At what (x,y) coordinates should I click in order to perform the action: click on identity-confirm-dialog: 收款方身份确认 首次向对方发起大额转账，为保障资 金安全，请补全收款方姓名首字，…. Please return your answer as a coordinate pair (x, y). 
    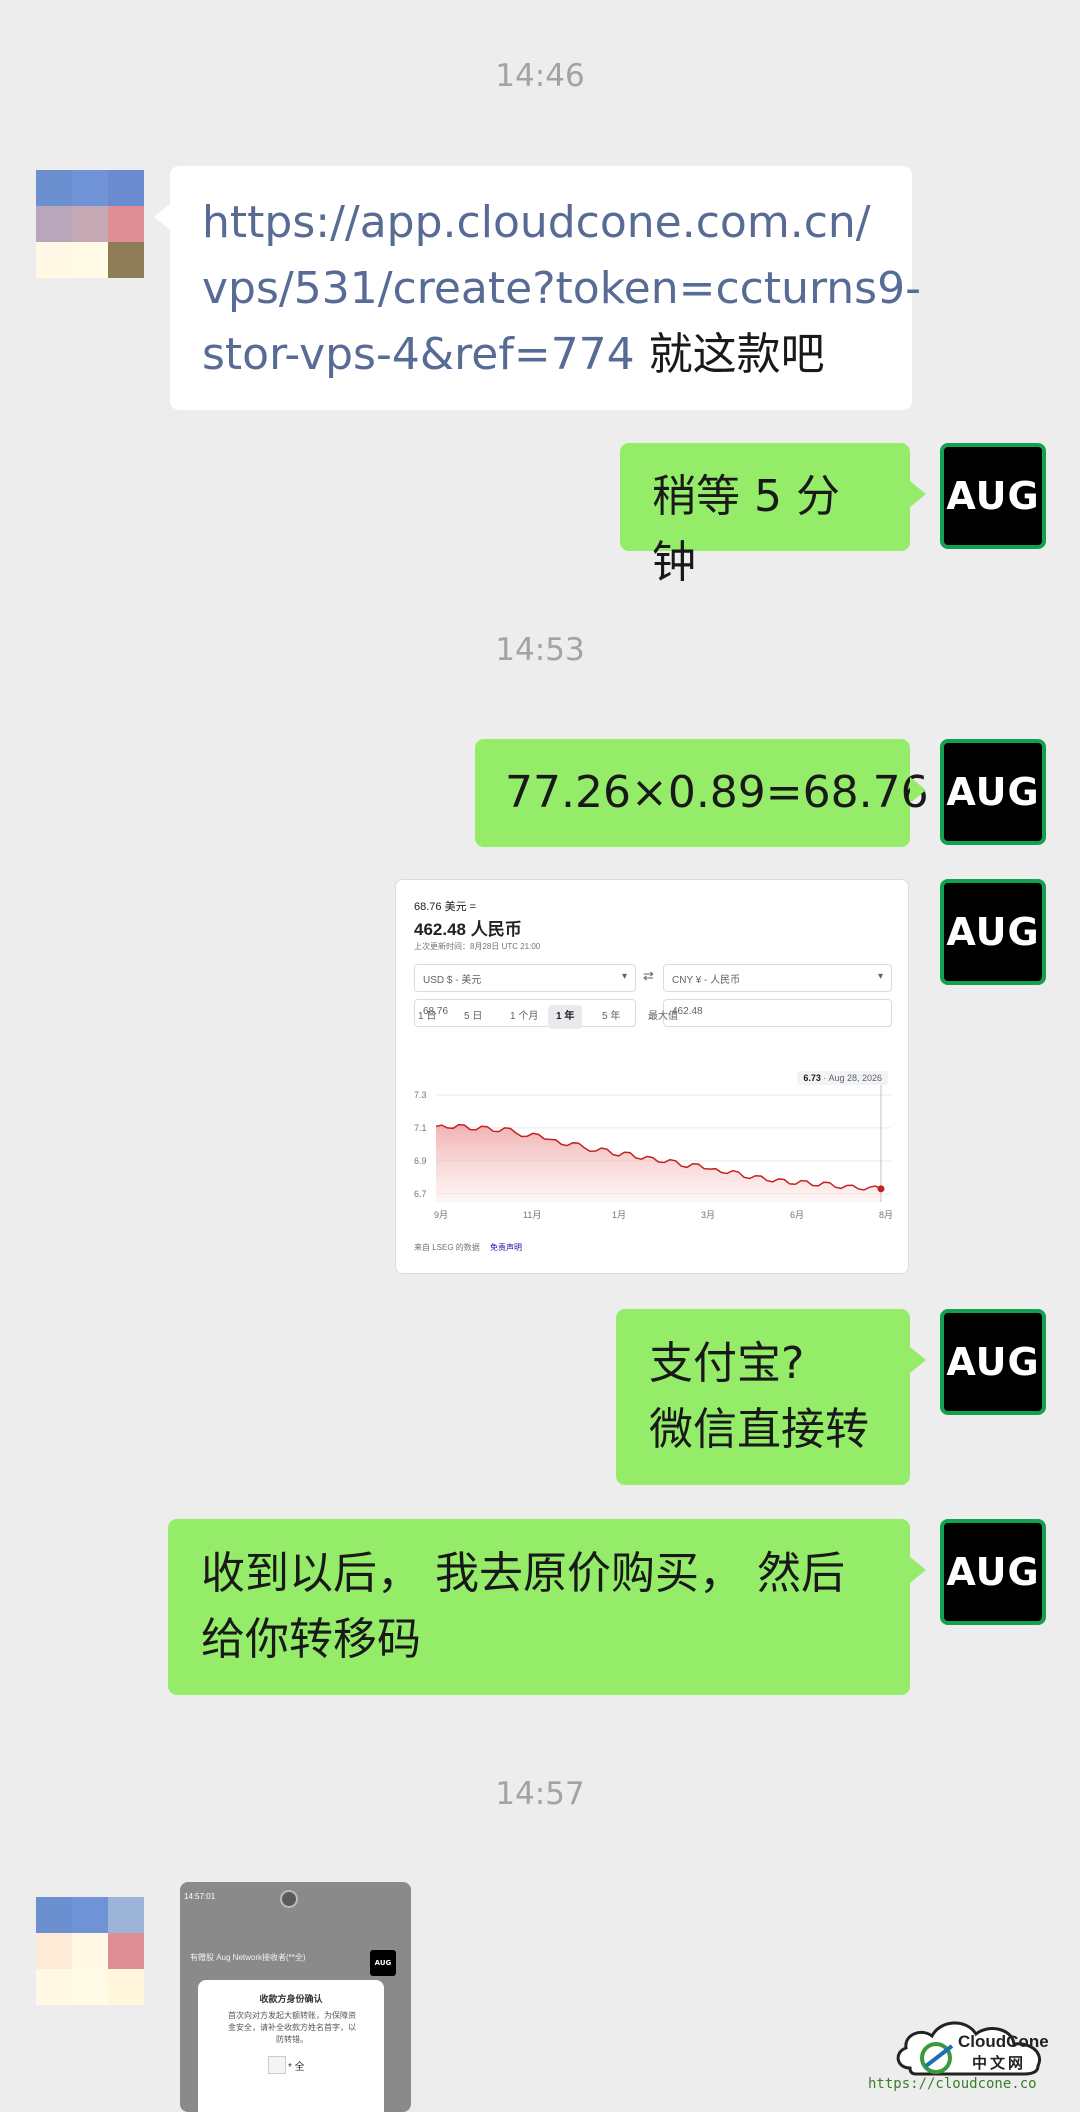
    Looking at the image, I should click on (291, 2046).